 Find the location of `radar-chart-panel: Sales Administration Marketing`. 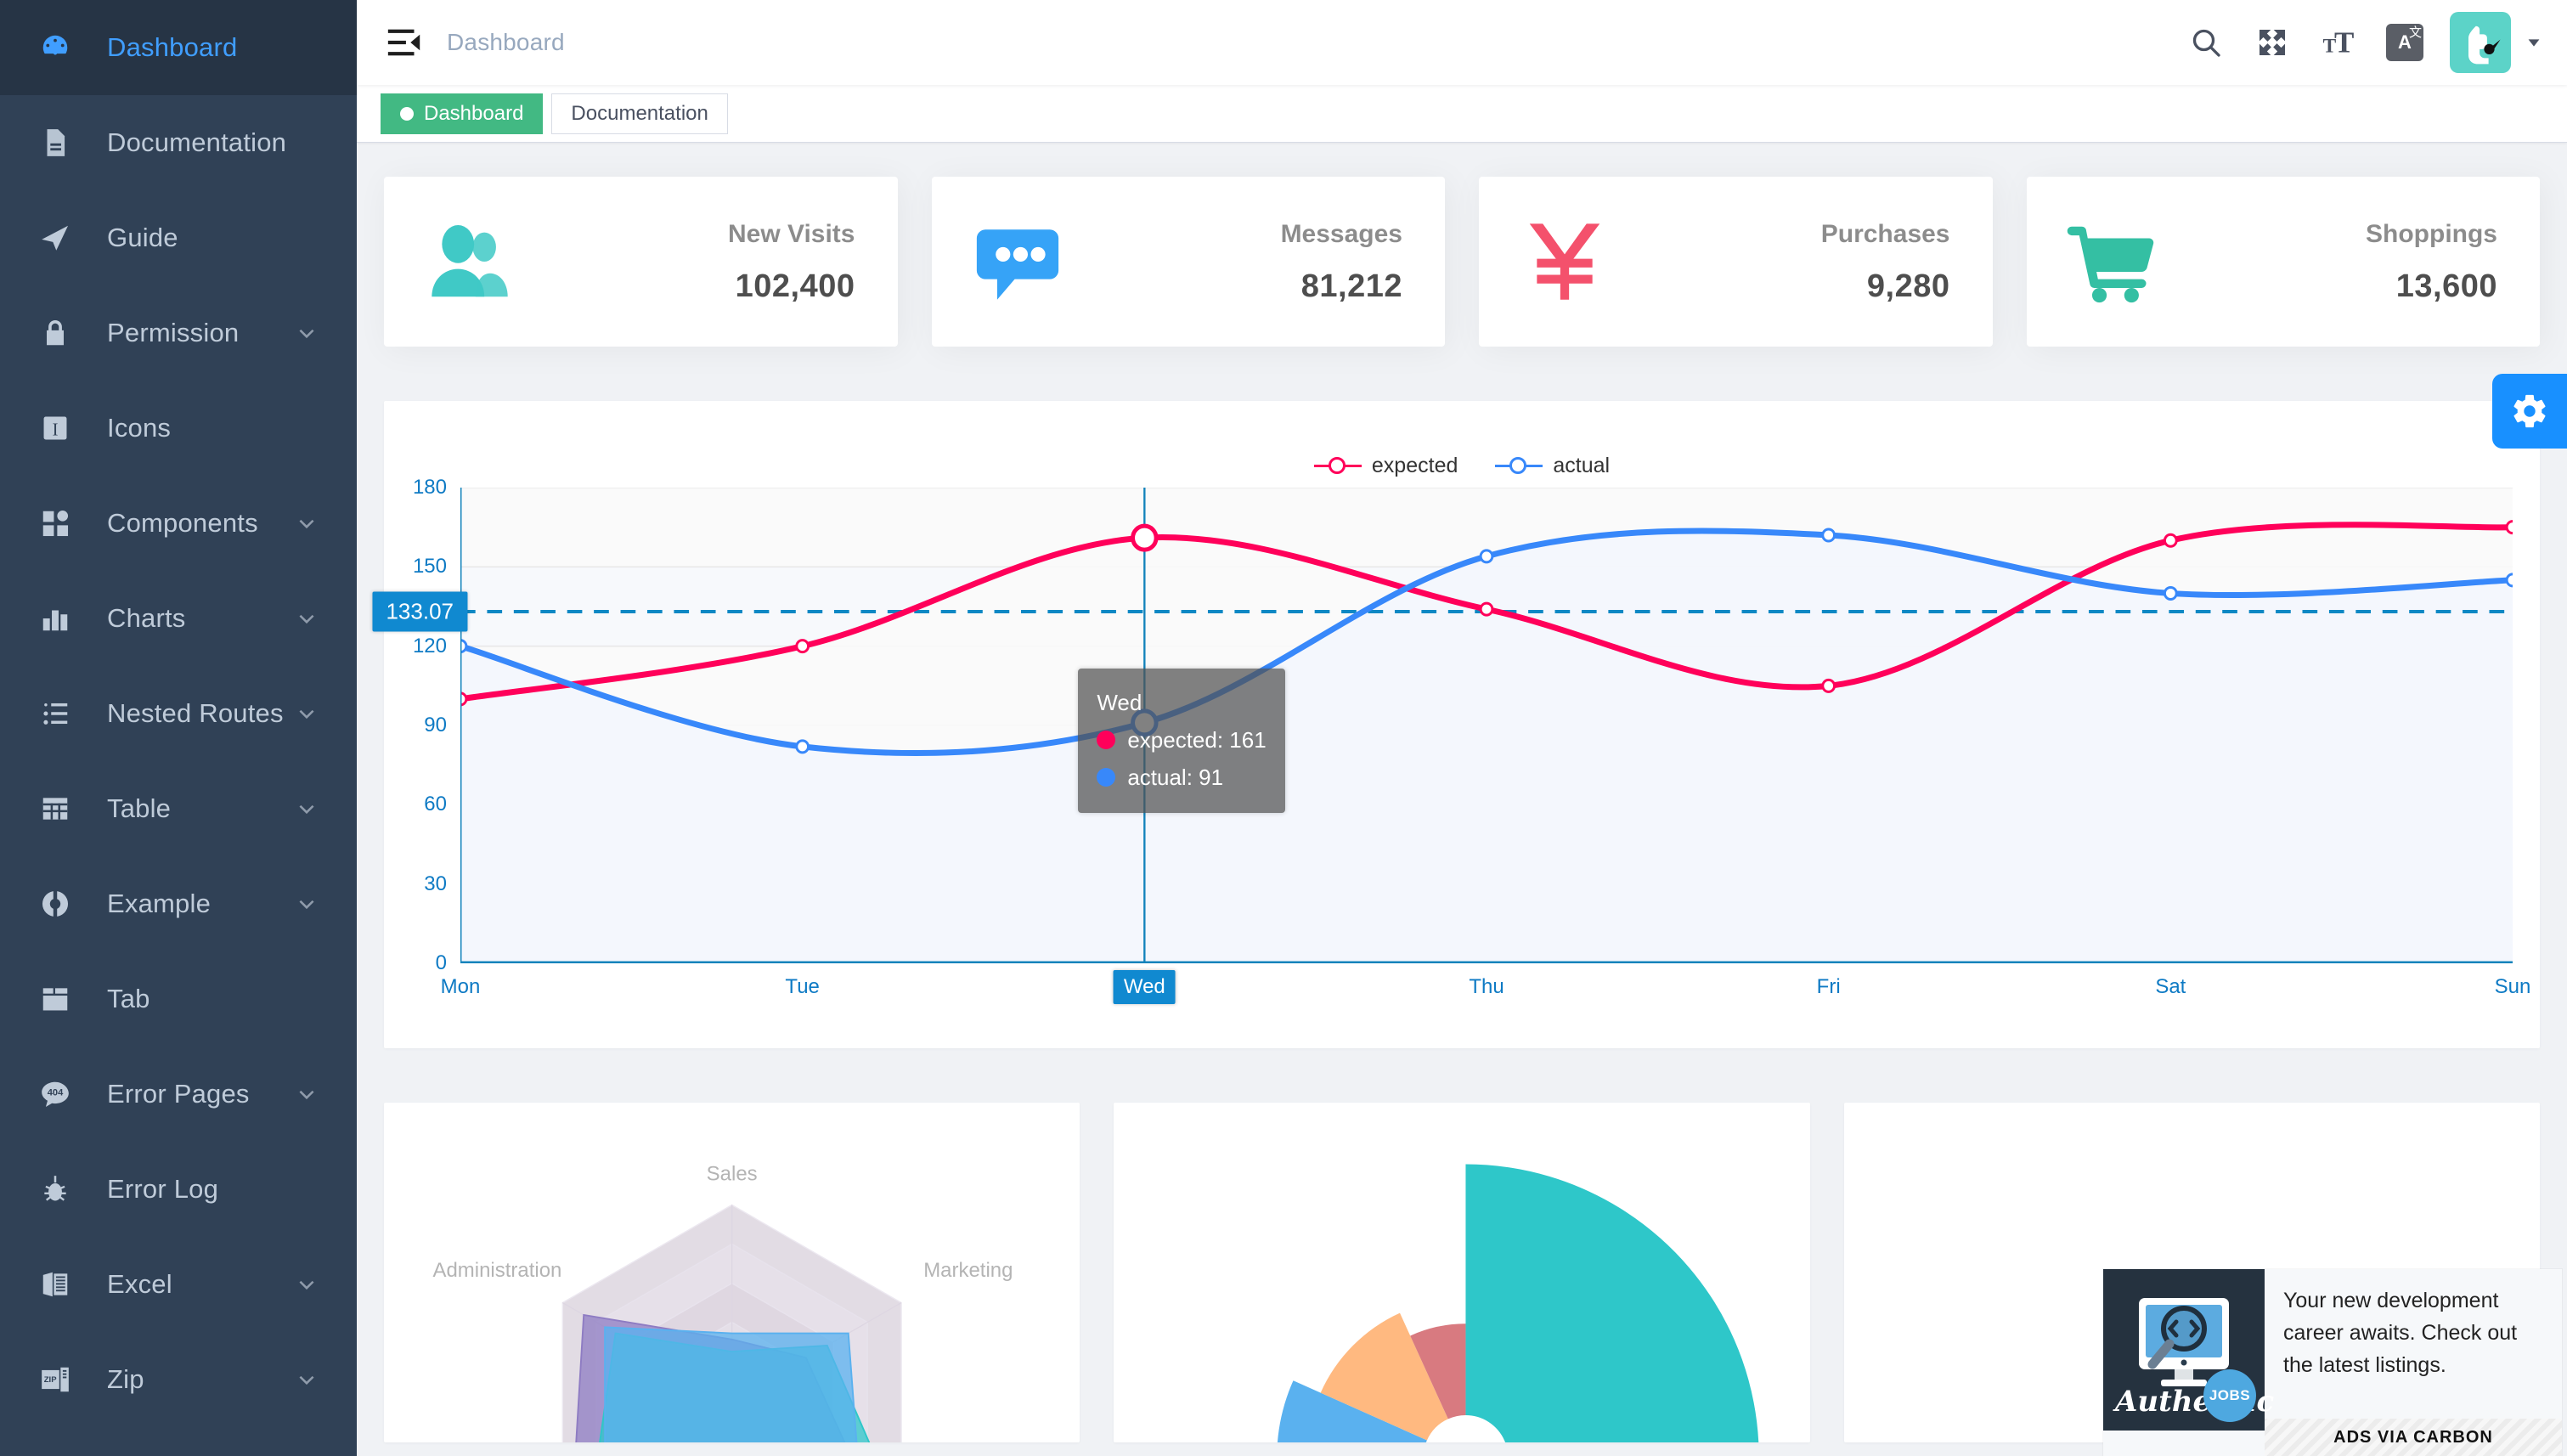

radar-chart-panel: Sales Administration Marketing is located at coordinates (732, 1272).